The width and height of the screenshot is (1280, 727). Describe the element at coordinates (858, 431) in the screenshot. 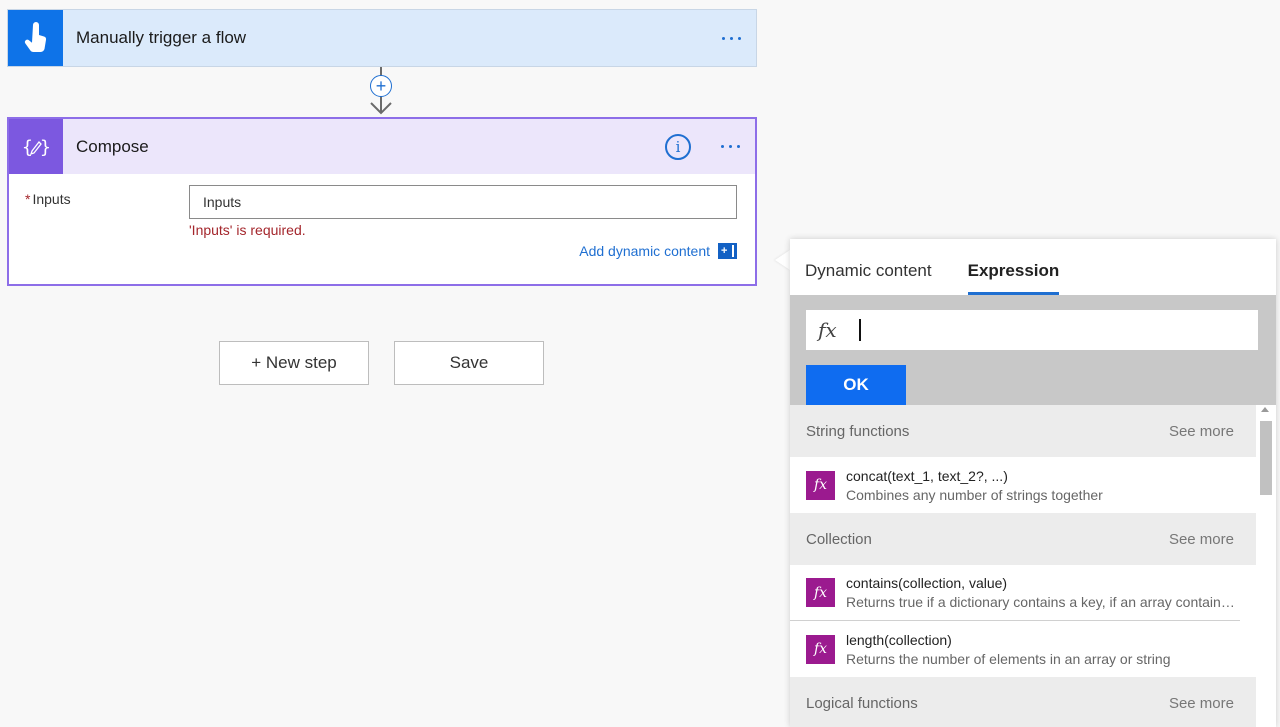

I see `section-title: String functions` at that location.